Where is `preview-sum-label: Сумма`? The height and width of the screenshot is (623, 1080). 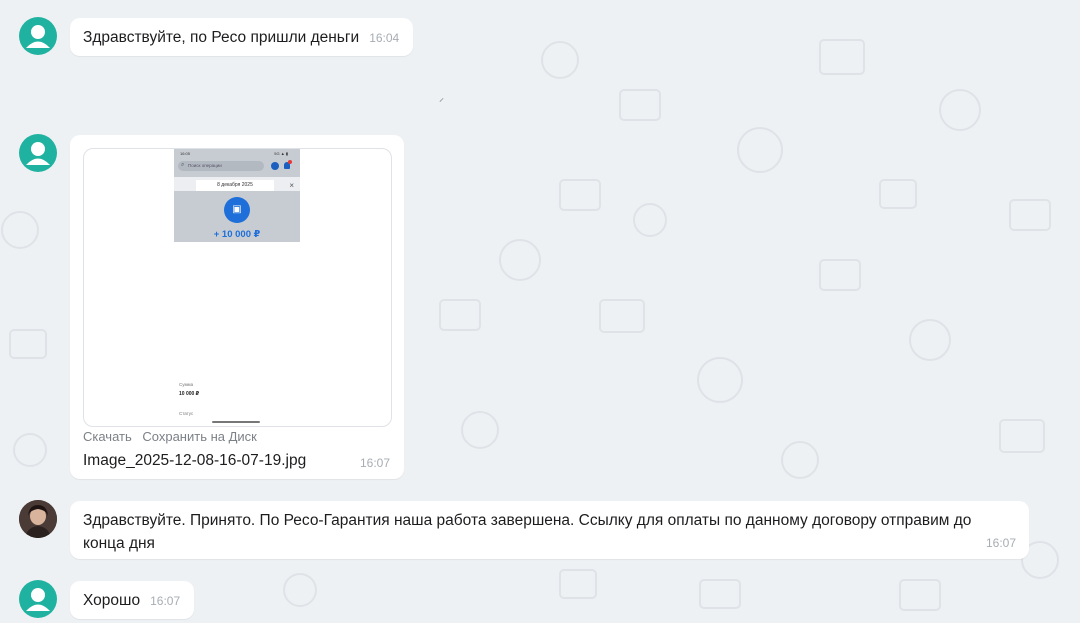 preview-sum-label: Сумма is located at coordinates (186, 384).